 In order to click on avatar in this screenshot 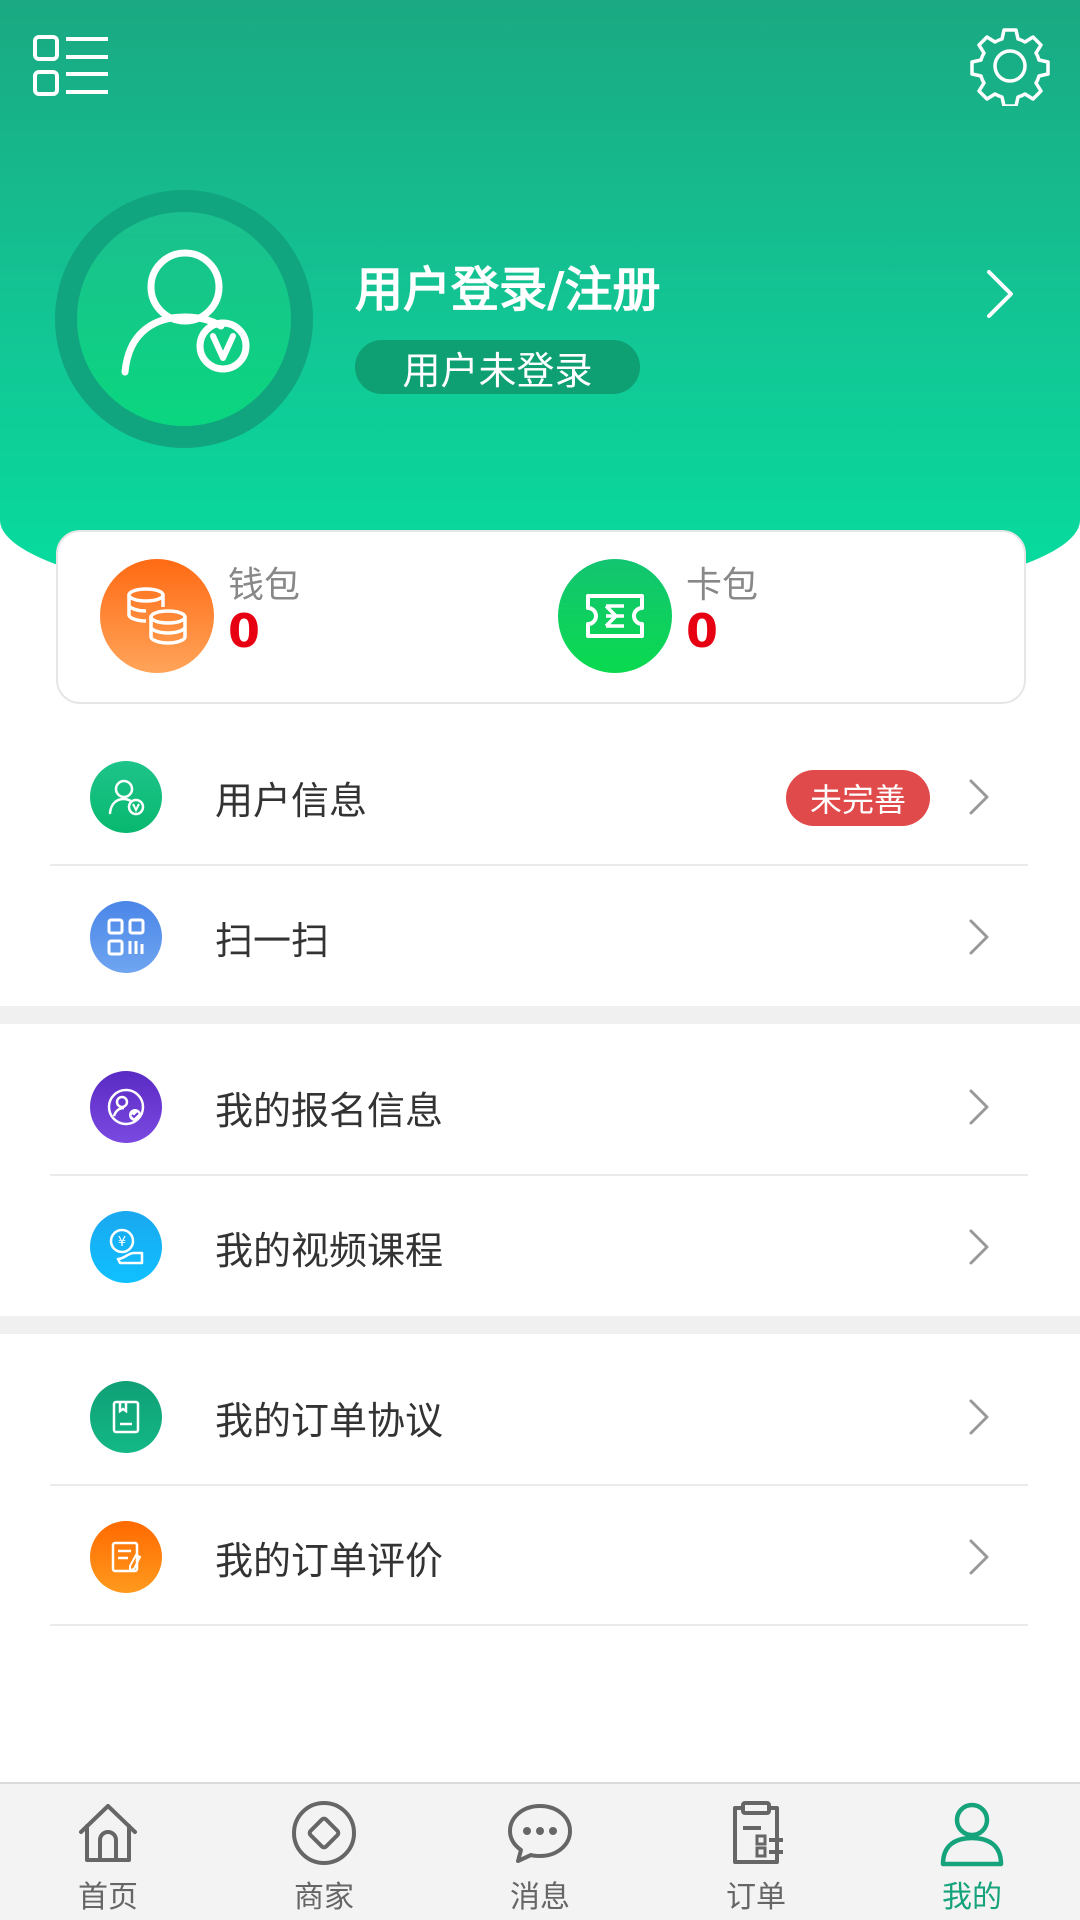, I will do `click(184, 319)`.